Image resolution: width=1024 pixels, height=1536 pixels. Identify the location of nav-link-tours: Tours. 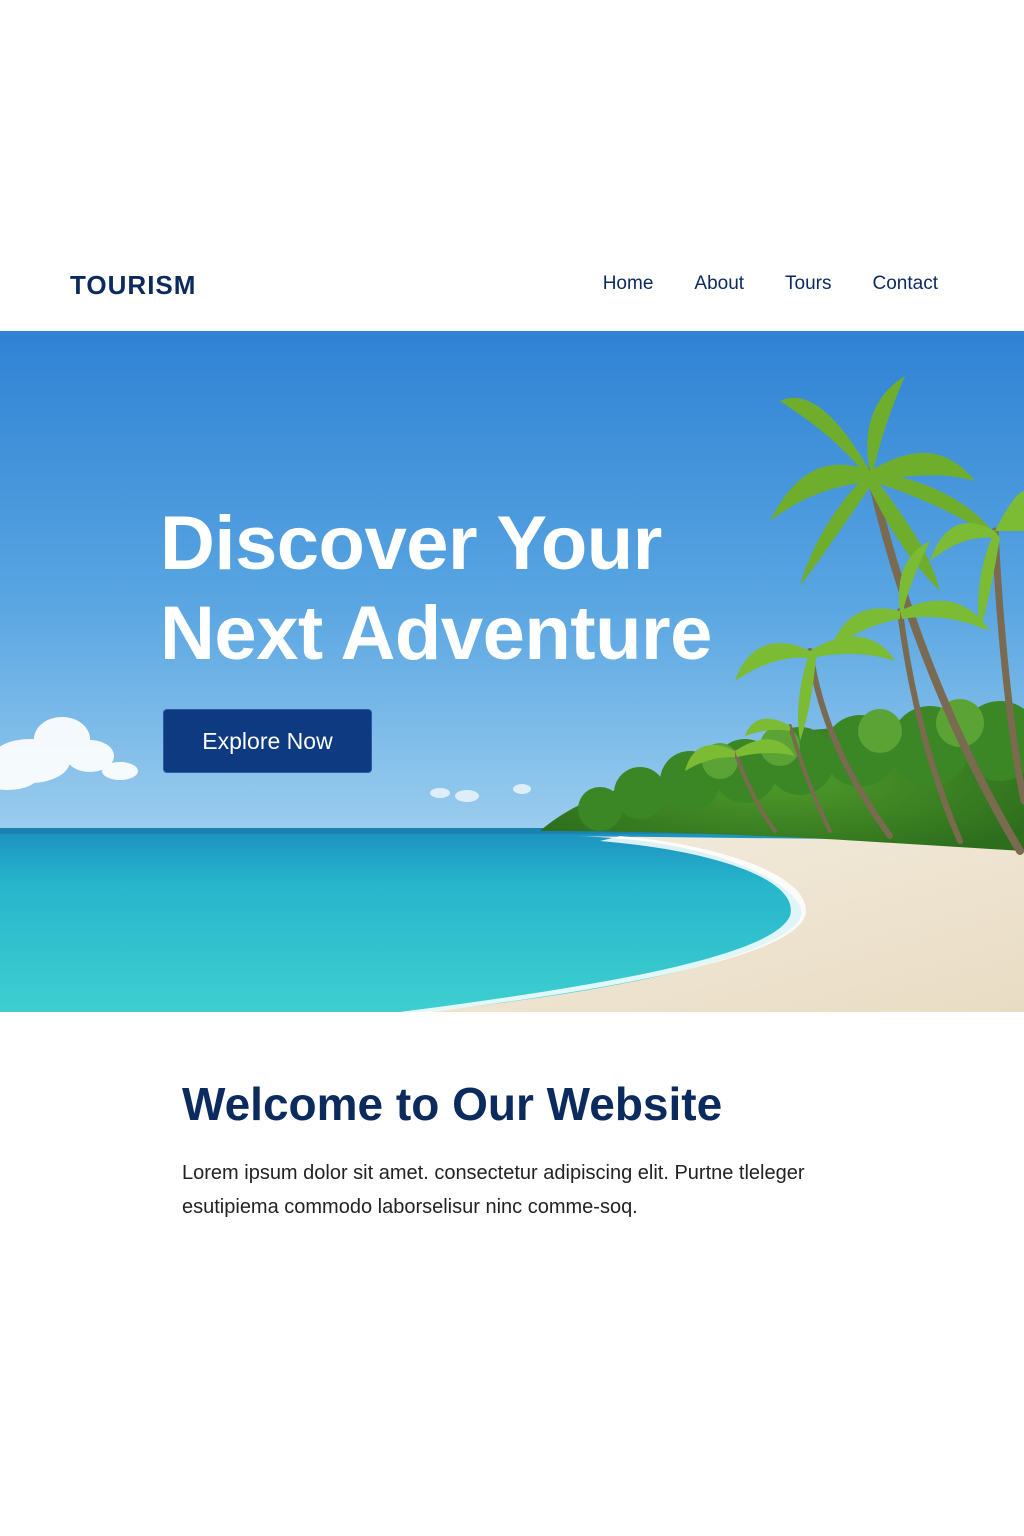
(808, 284).